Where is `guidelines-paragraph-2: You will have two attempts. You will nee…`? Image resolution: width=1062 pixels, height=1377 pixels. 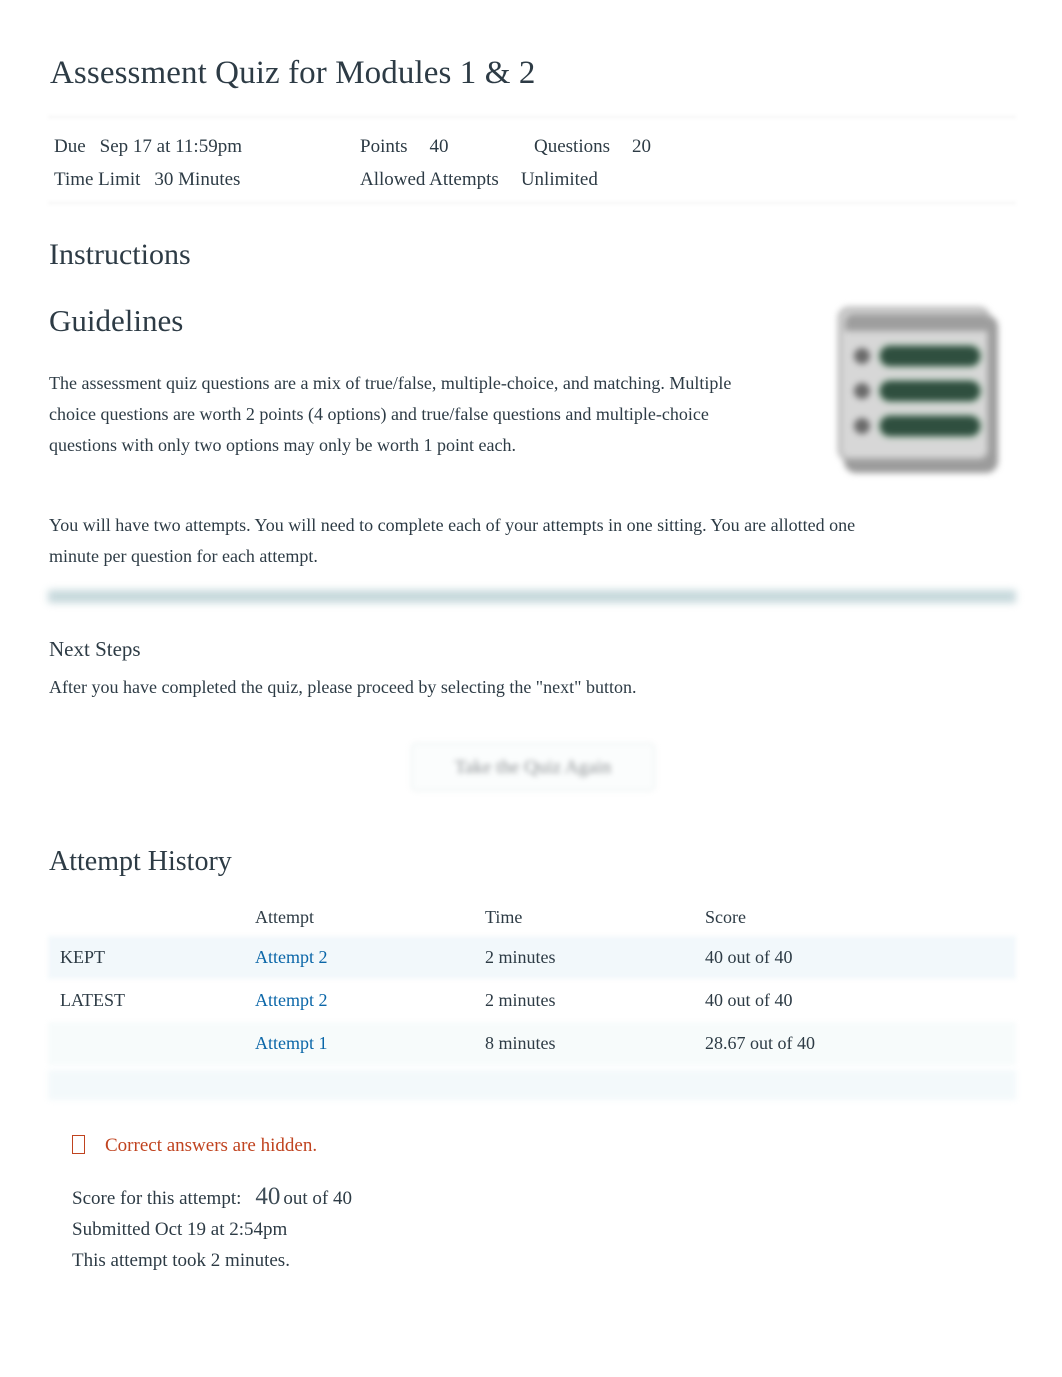 guidelines-paragraph-2: You will have two attempts. You will nee… is located at coordinates (452, 540).